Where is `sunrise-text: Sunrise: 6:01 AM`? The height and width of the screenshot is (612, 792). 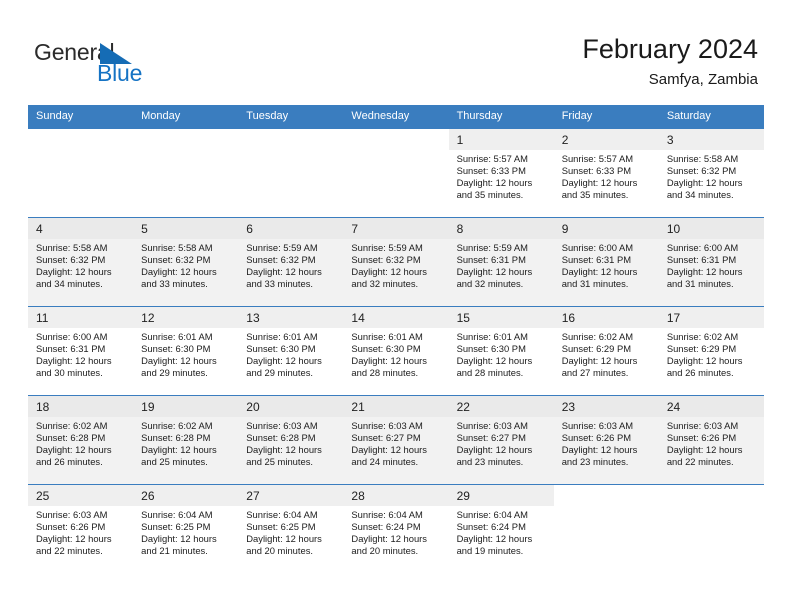 sunrise-text: Sunrise: 6:01 AM is located at coordinates (387, 336).